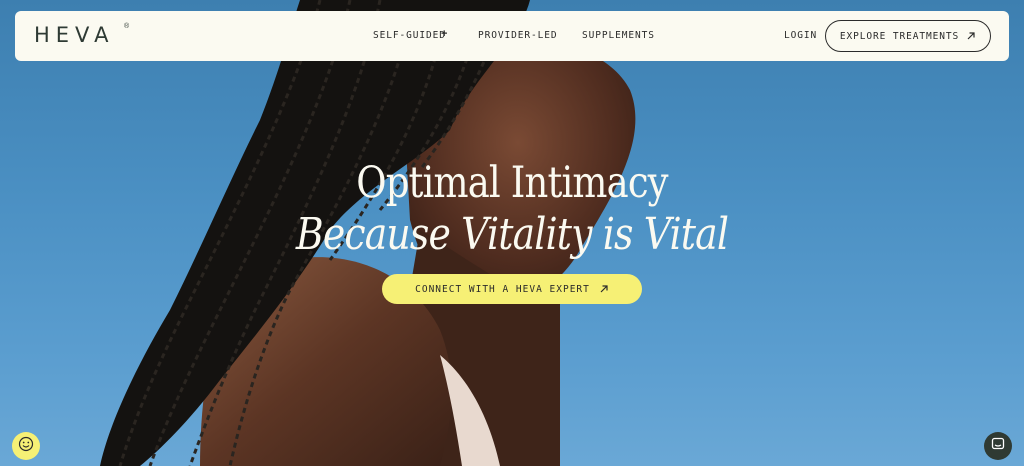  I want to click on hero-title: Optimal Intimacy, so click(512, 183).